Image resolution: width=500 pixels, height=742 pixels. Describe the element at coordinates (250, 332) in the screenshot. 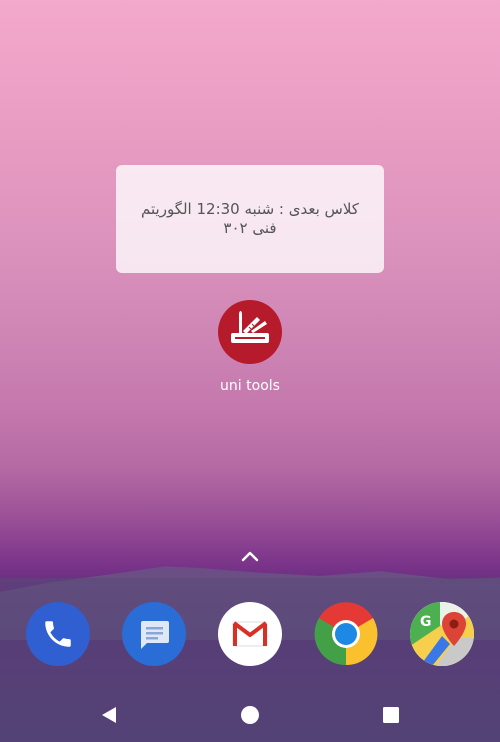

I see `uni-tools-icon` at that location.